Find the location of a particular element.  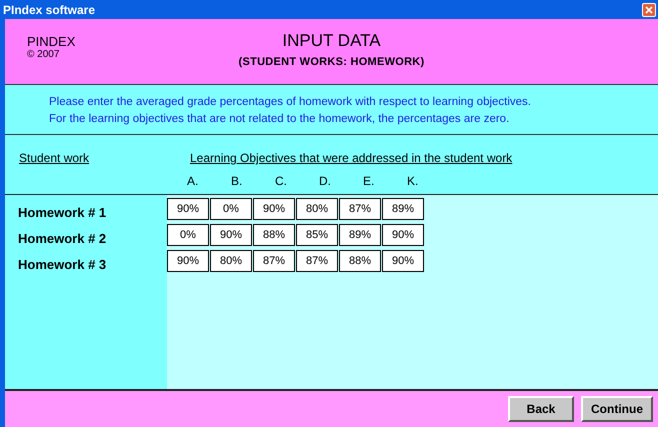

row-label: Homework # 3 is located at coordinates (62, 265).